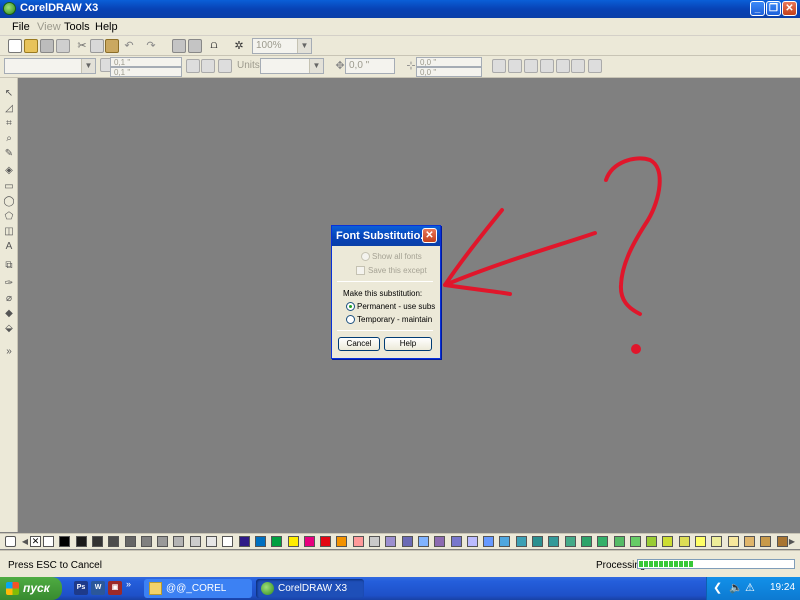 This screenshot has width=800, height=600. What do you see at coordinates (195, 46) in the screenshot?
I see `export-icon` at bounding box center [195, 46].